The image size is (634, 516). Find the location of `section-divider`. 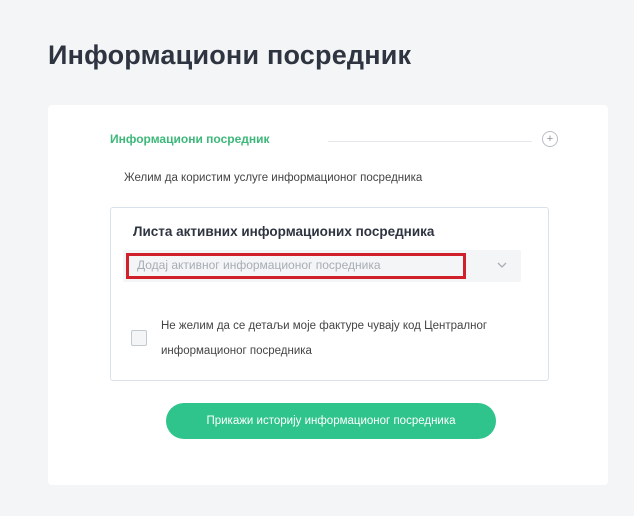

section-divider is located at coordinates (430, 141).